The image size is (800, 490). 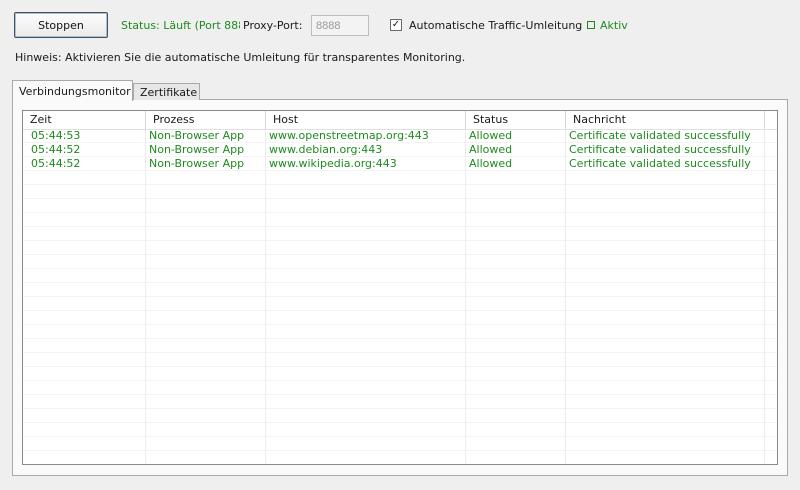 What do you see at coordinates (84, 120) in the screenshot?
I see `column-header-zeit: Zeit` at bounding box center [84, 120].